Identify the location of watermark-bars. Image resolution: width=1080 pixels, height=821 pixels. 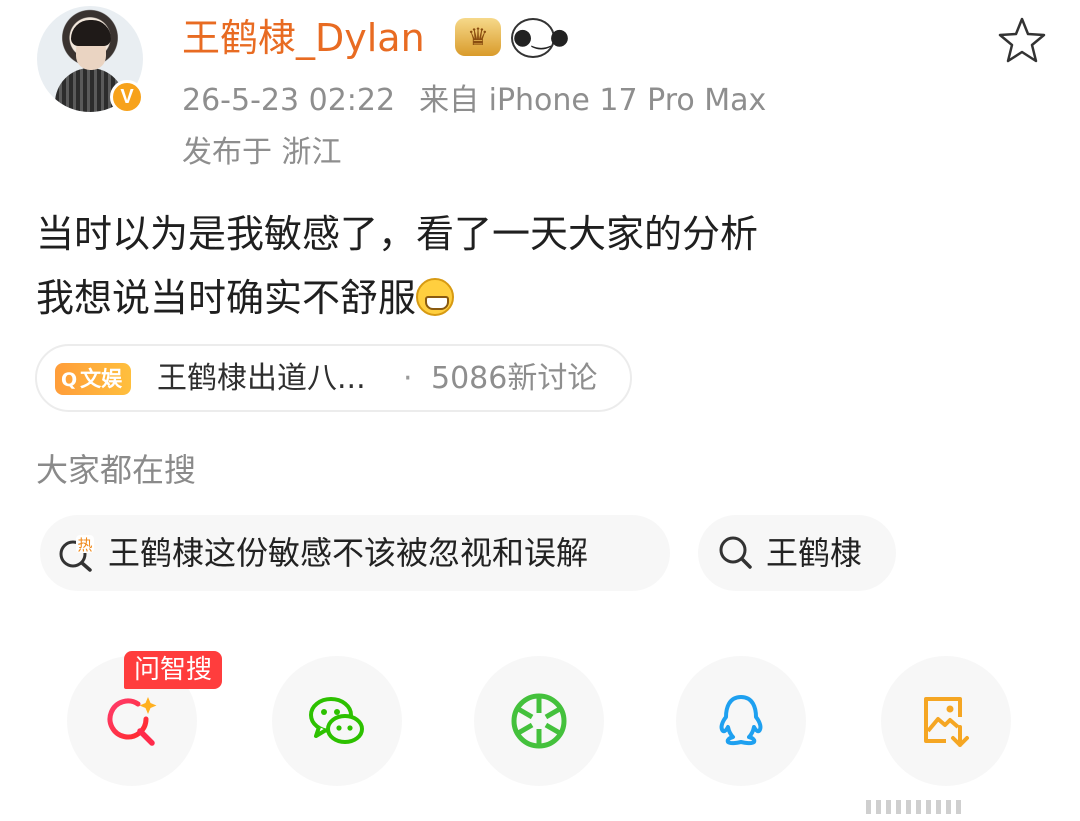
(913, 807).